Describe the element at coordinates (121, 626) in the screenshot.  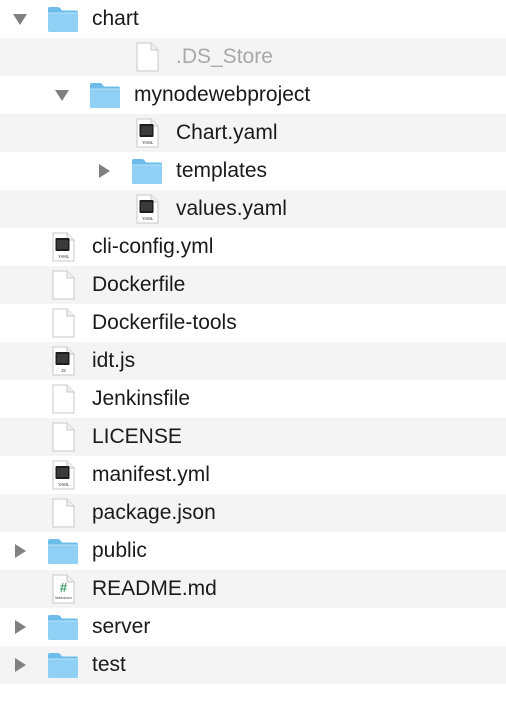
I see `tree-item-label: server` at that location.